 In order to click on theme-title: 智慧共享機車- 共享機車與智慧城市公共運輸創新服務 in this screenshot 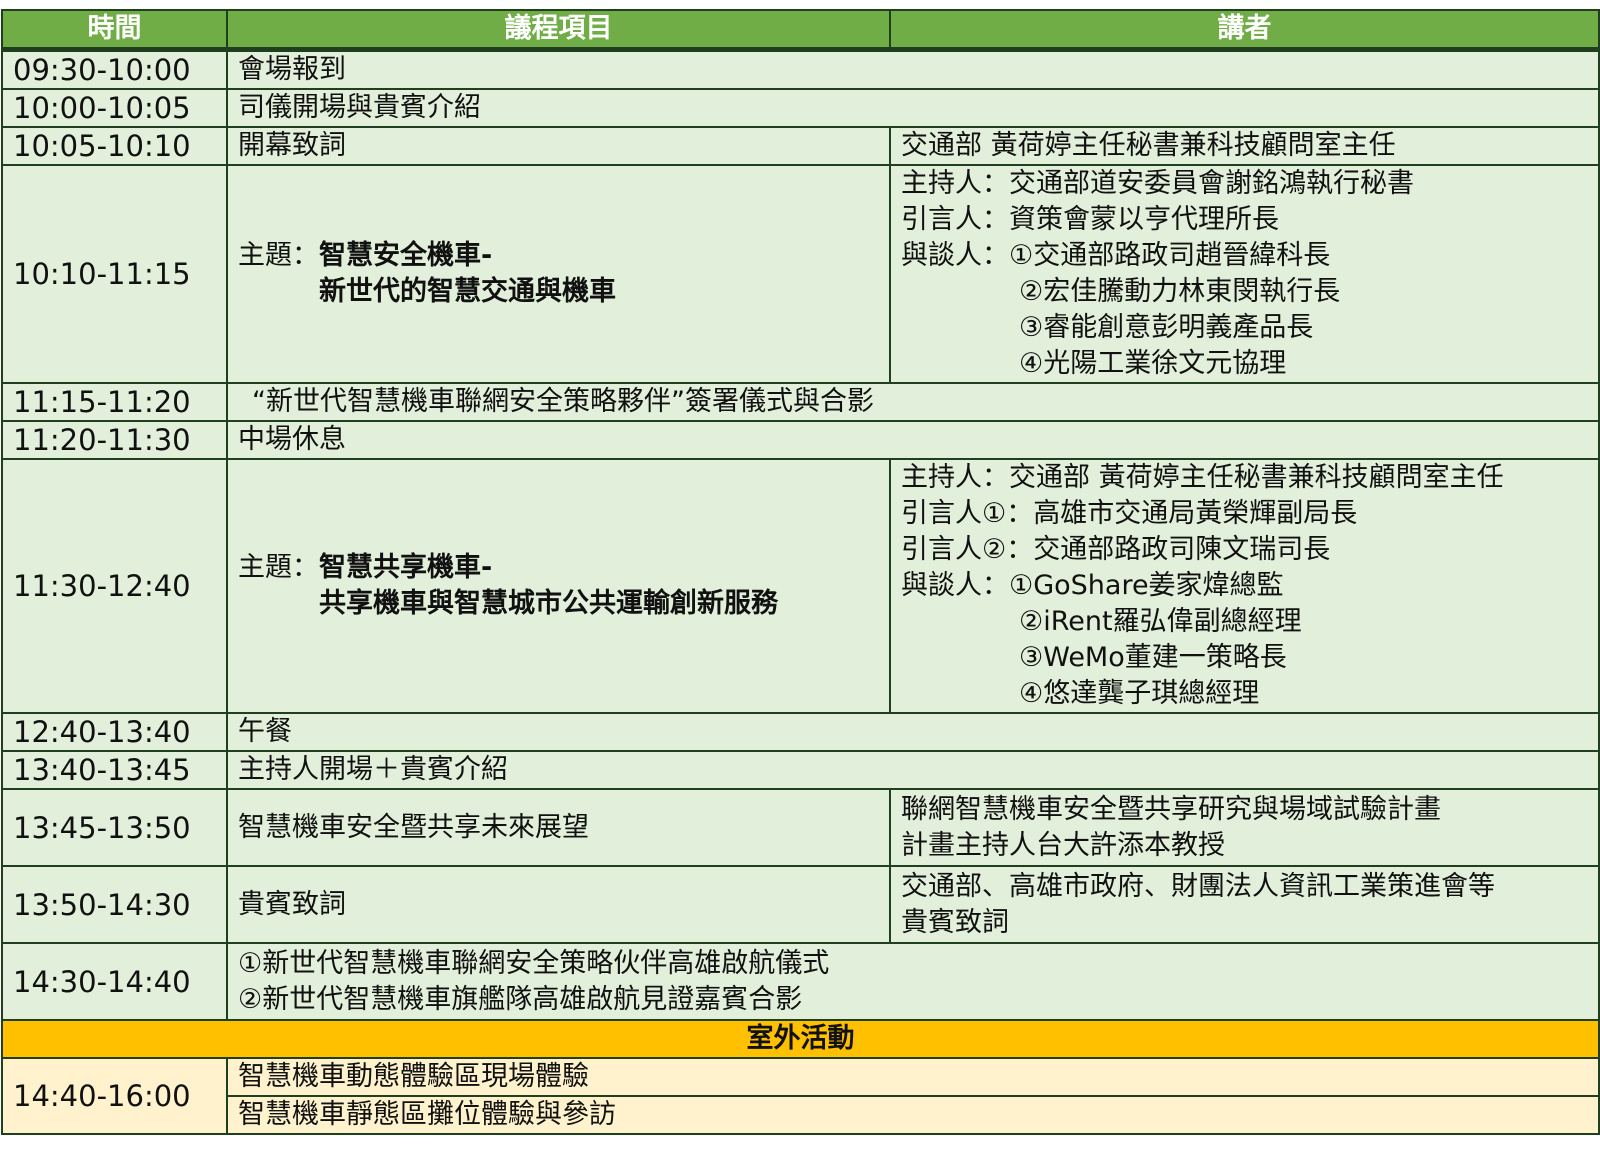, I will do `click(548, 586)`.